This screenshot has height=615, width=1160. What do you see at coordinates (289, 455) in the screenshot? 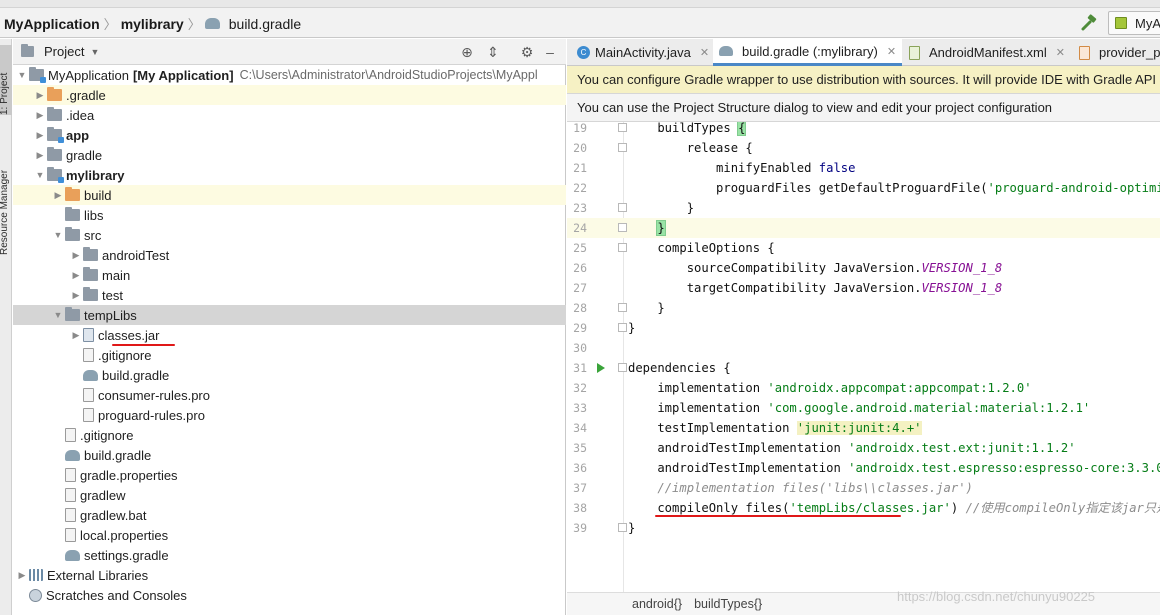
I see `tree-item-build-gradle-root: build.gradle` at bounding box center [289, 455].